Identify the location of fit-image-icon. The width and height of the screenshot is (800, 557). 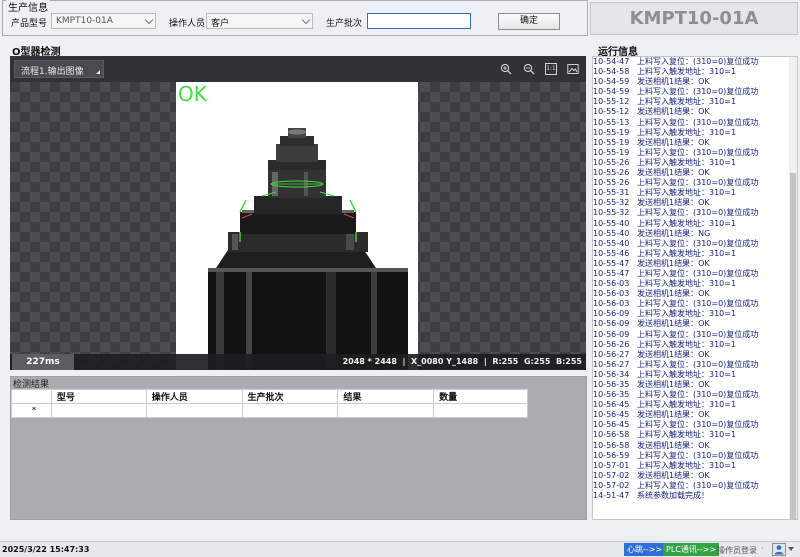
(573, 69).